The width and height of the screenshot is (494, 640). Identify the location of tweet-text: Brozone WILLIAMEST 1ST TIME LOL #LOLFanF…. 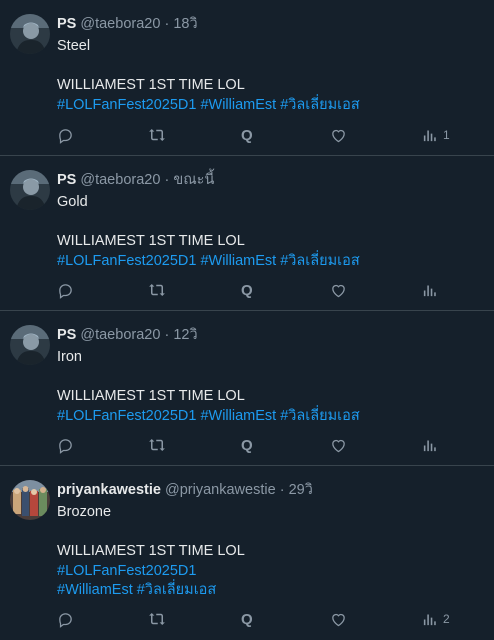
(267, 552).